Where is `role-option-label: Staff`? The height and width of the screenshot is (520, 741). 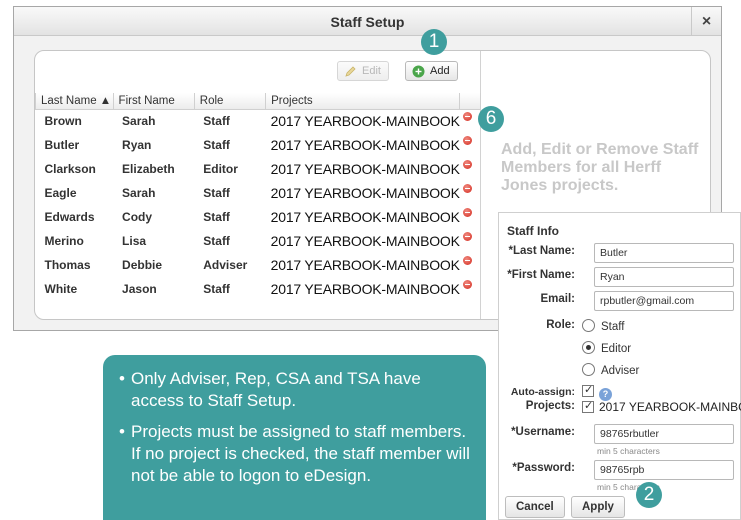 role-option-label: Staff is located at coordinates (613, 327).